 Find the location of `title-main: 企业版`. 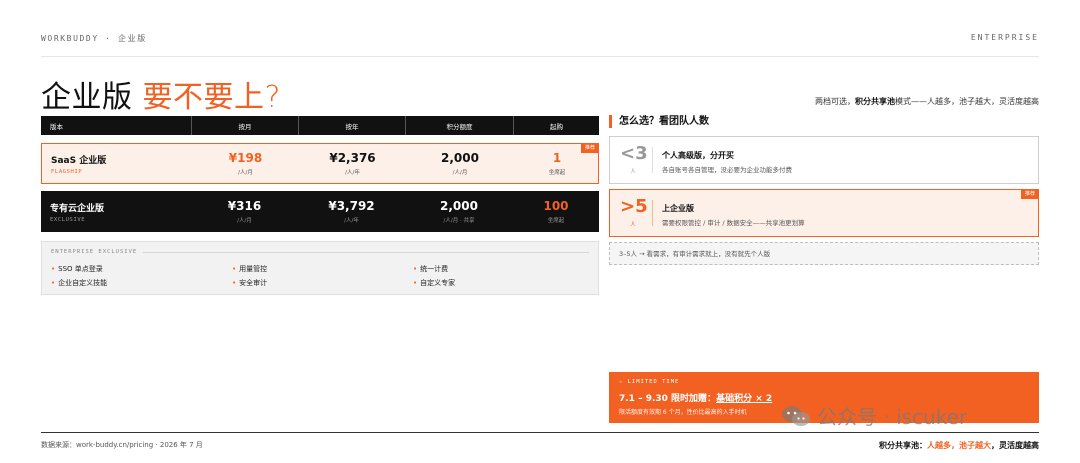

title-main: 企业版 is located at coordinates (87, 97).